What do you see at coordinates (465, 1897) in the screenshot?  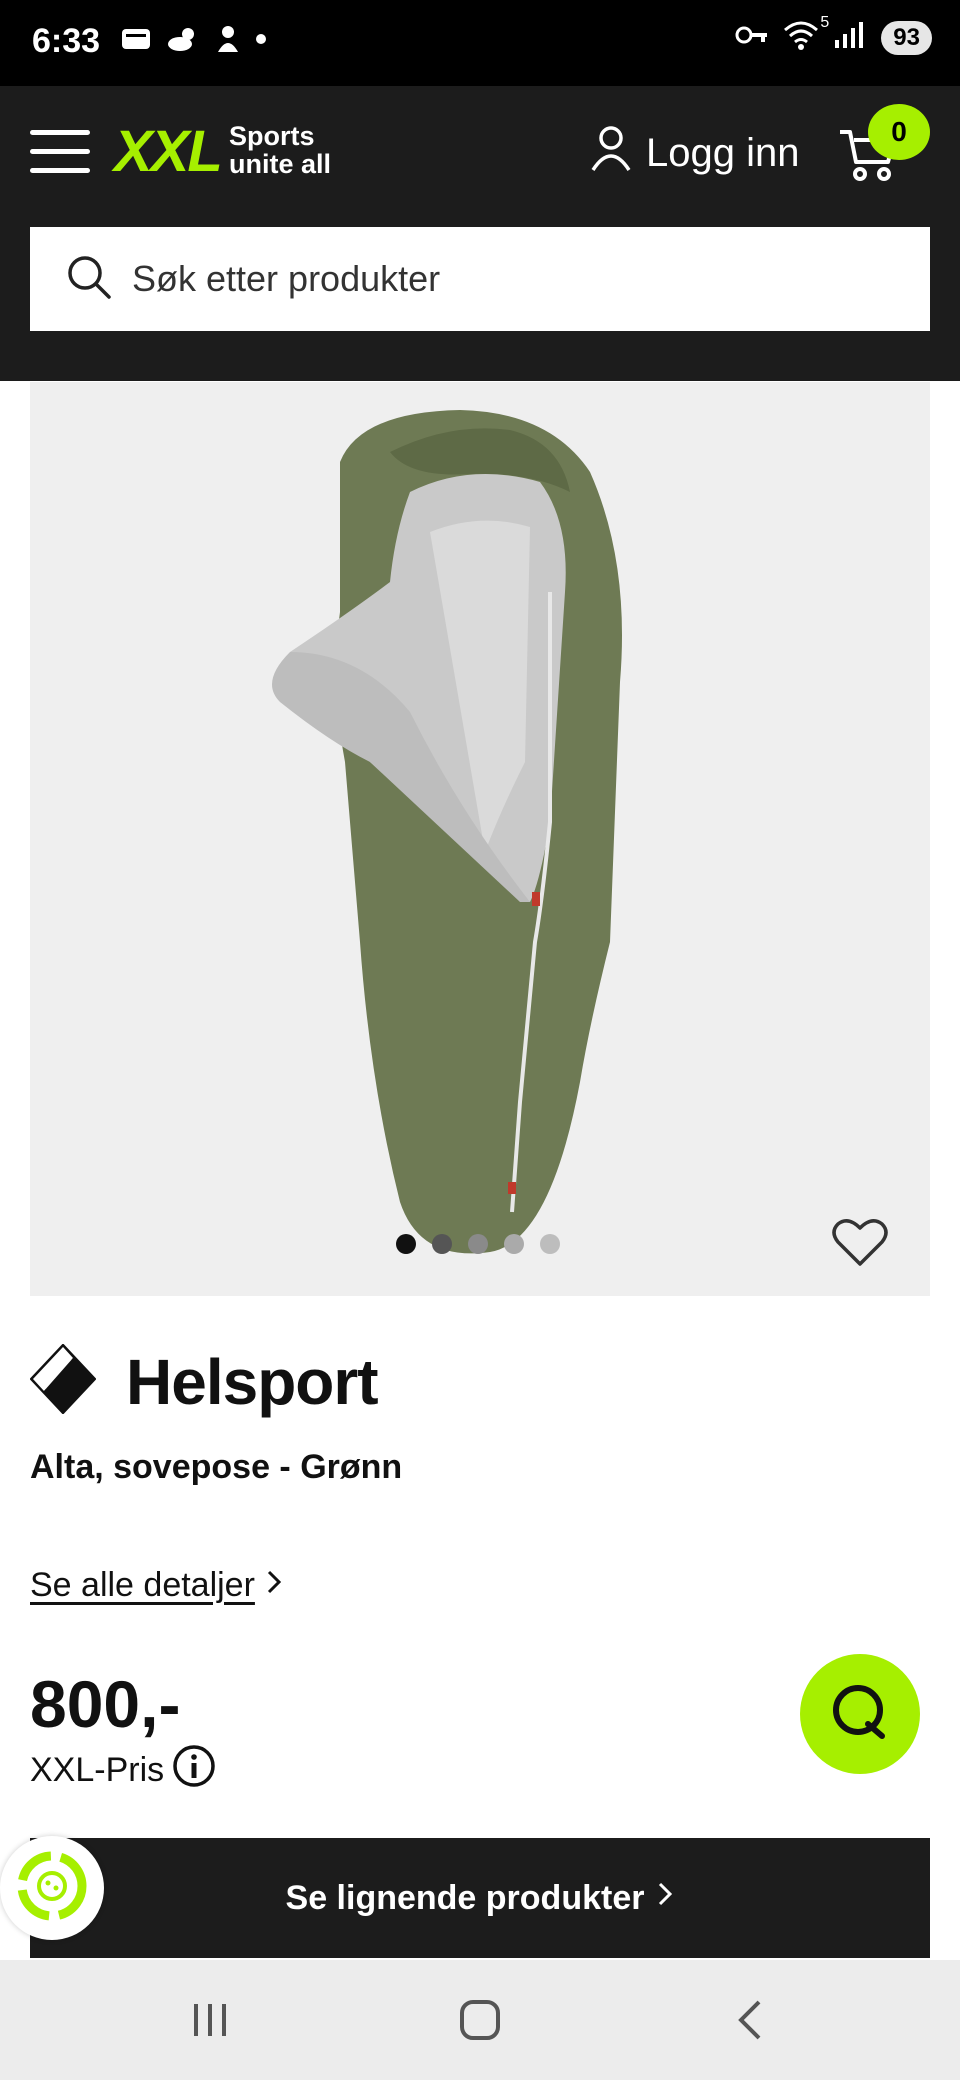 I see `similar-products-label: Se lignende produkter` at bounding box center [465, 1897].